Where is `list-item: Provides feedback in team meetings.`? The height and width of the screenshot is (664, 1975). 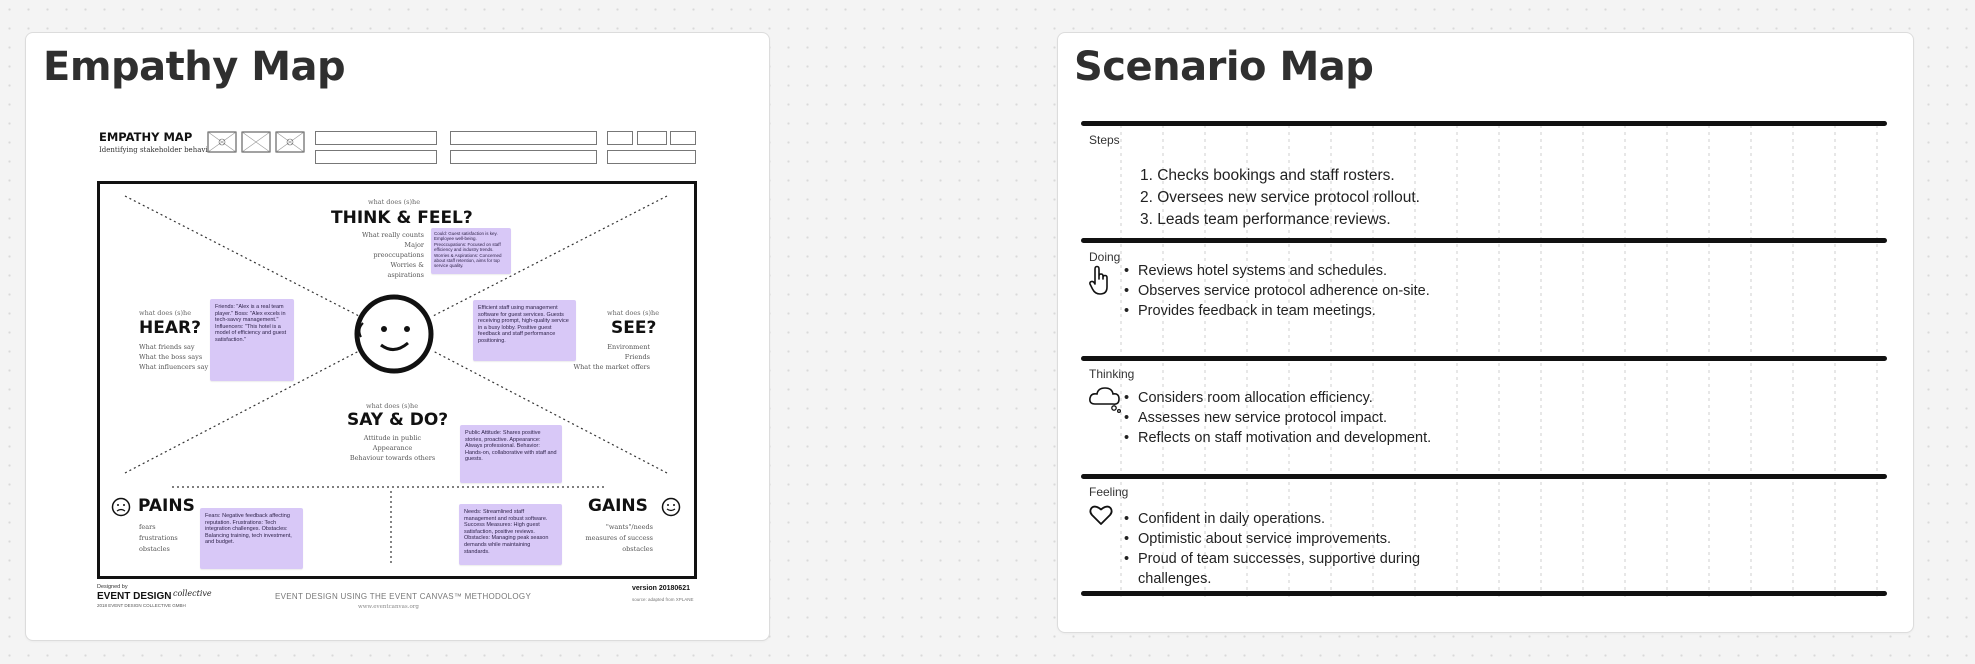
list-item: Provides feedback in team meetings. is located at coordinates (1284, 311).